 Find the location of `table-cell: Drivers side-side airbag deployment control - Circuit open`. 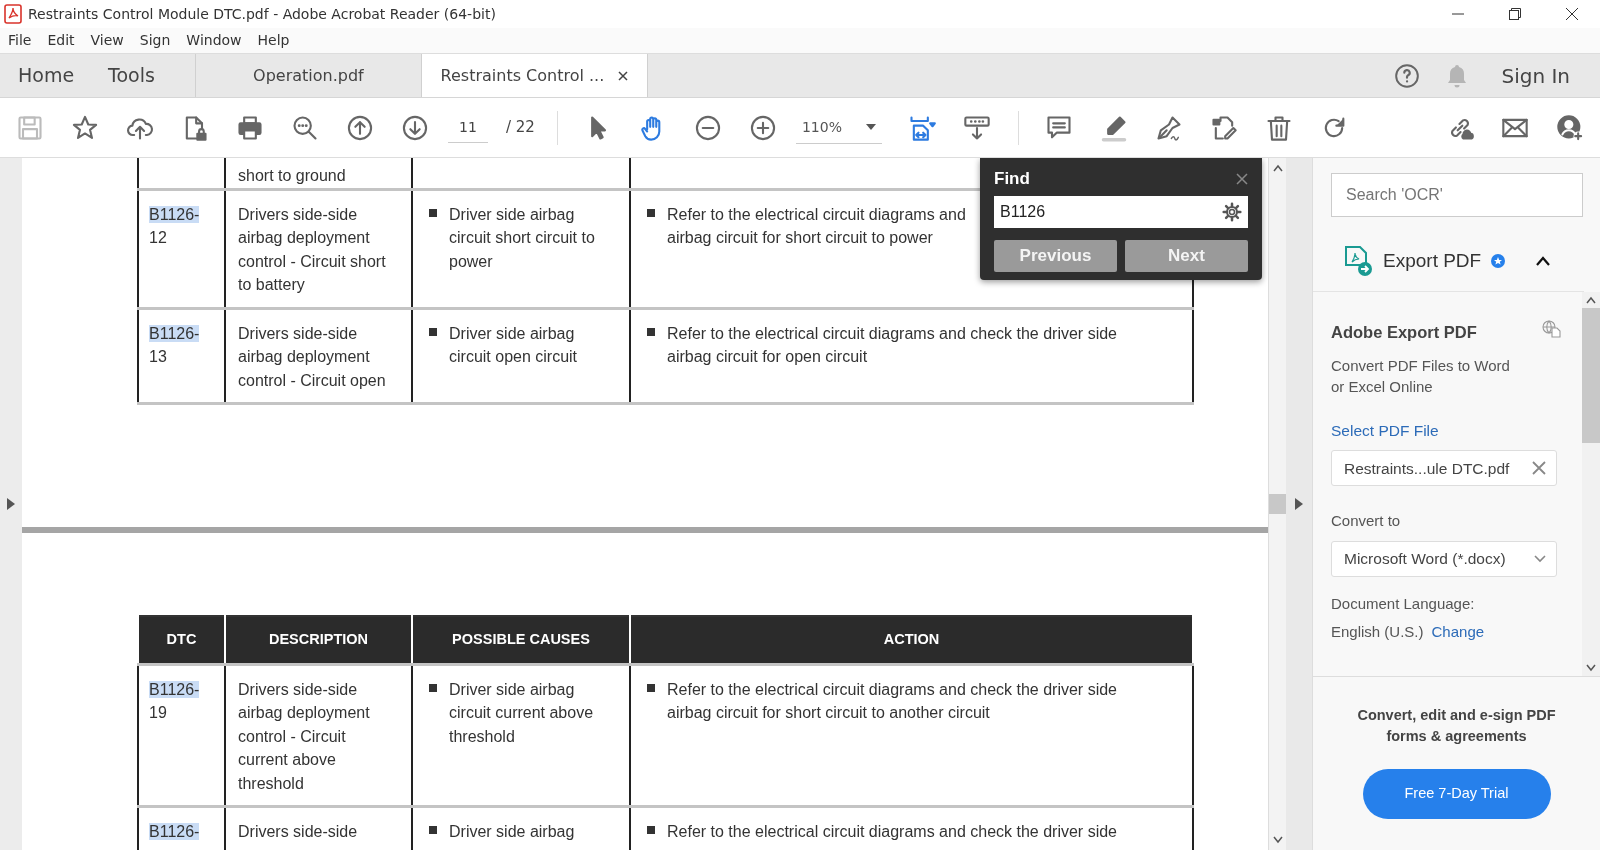

table-cell: Drivers side-side airbag deployment control - Circuit open is located at coordinates (312, 356).